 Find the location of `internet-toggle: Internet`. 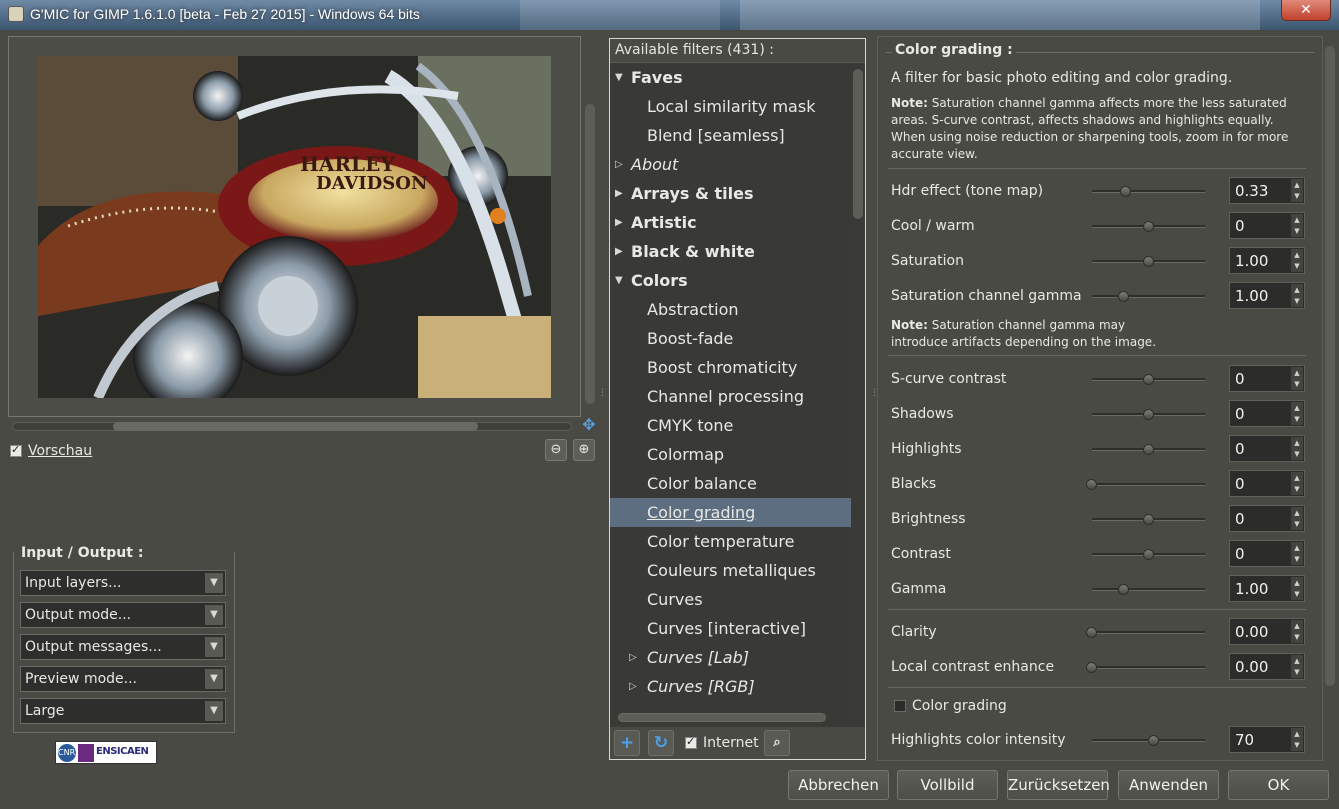

internet-toggle: Internet is located at coordinates (722, 743).